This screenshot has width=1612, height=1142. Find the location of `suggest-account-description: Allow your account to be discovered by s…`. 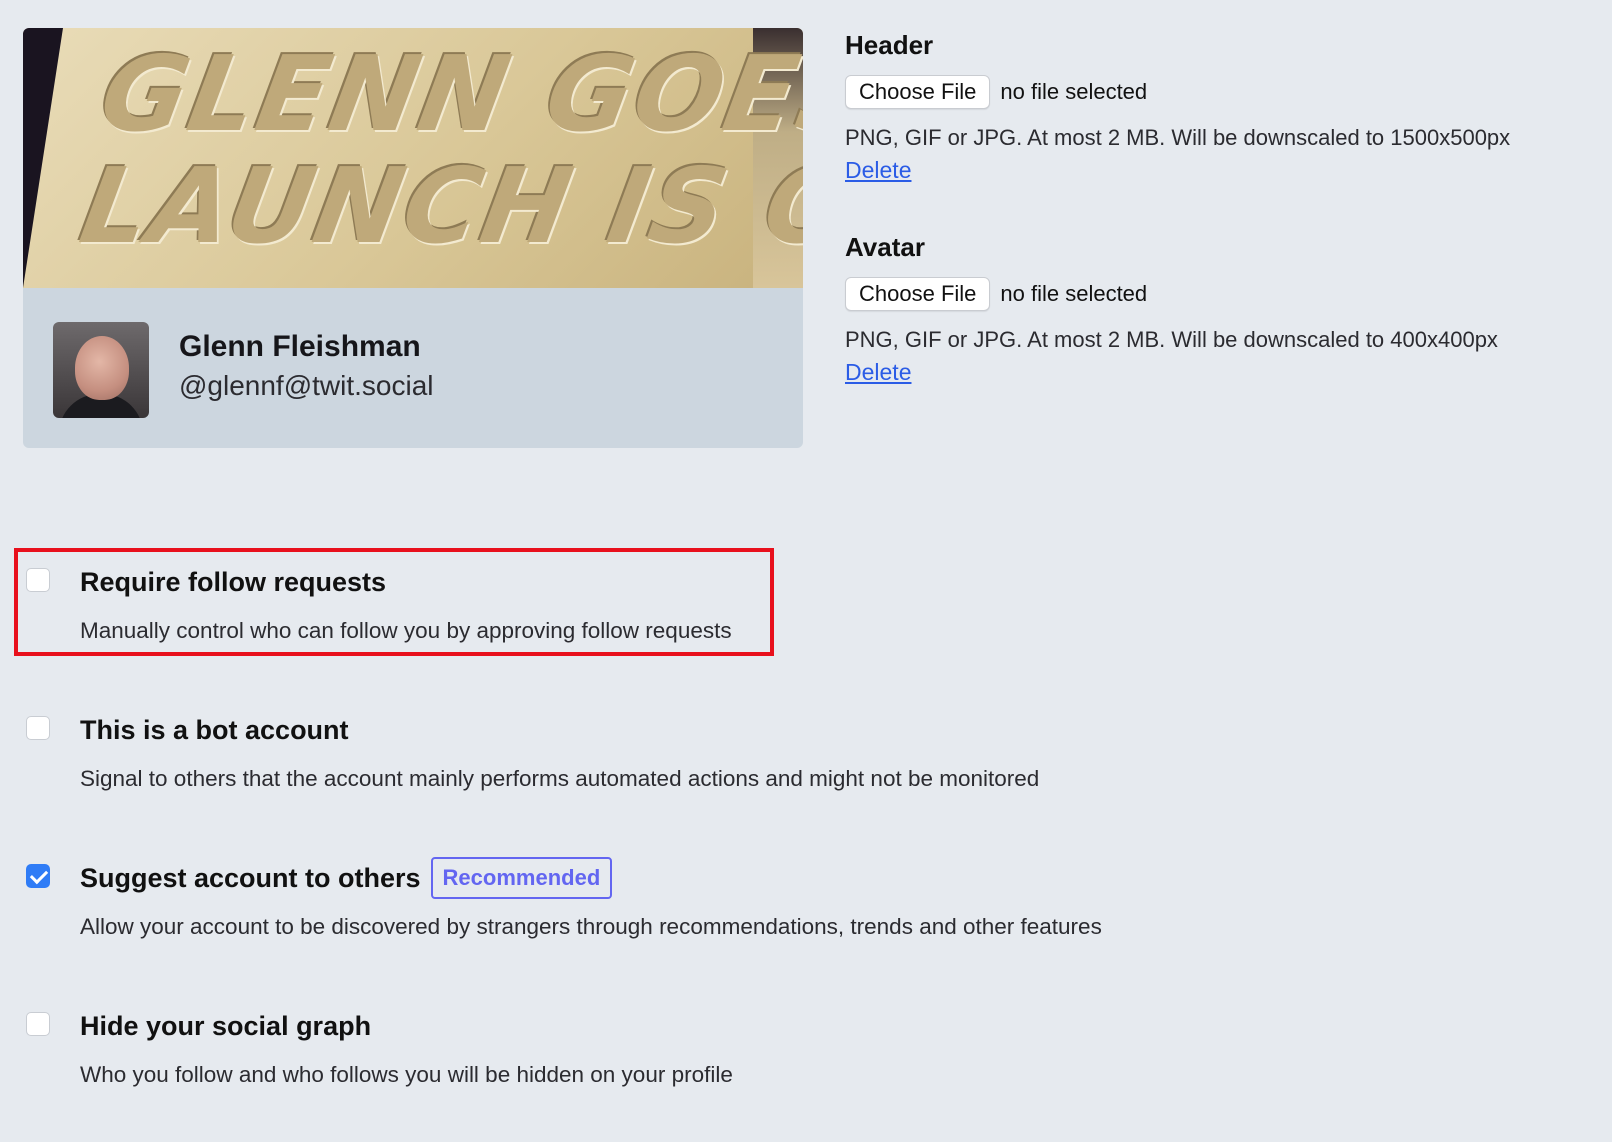

suggest-account-description: Allow your account to be discovered by s… is located at coordinates (591, 926).